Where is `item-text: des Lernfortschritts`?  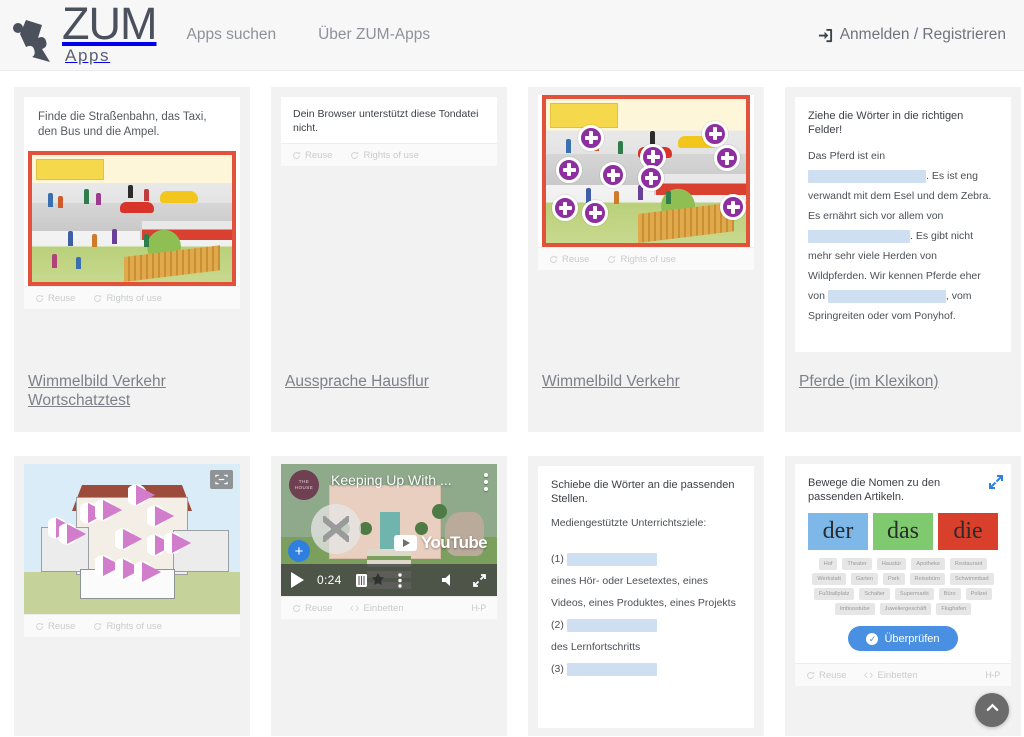
item-text: des Lernfortschritts is located at coordinates (596, 647).